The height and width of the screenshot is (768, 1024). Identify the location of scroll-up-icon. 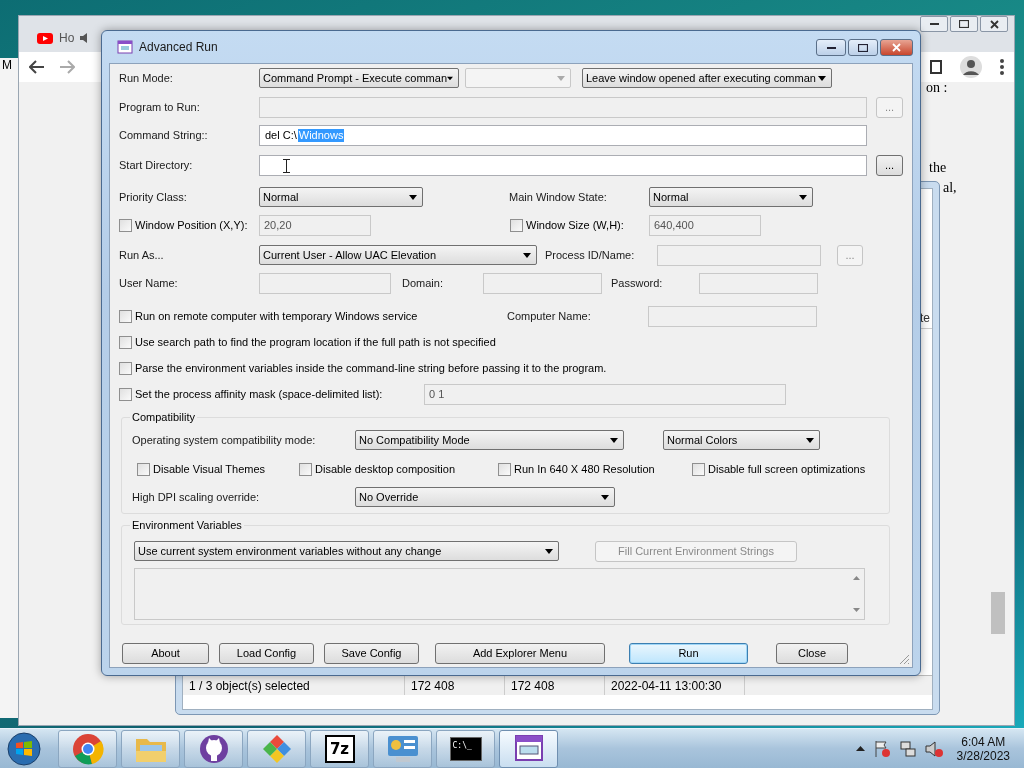
(856, 578).